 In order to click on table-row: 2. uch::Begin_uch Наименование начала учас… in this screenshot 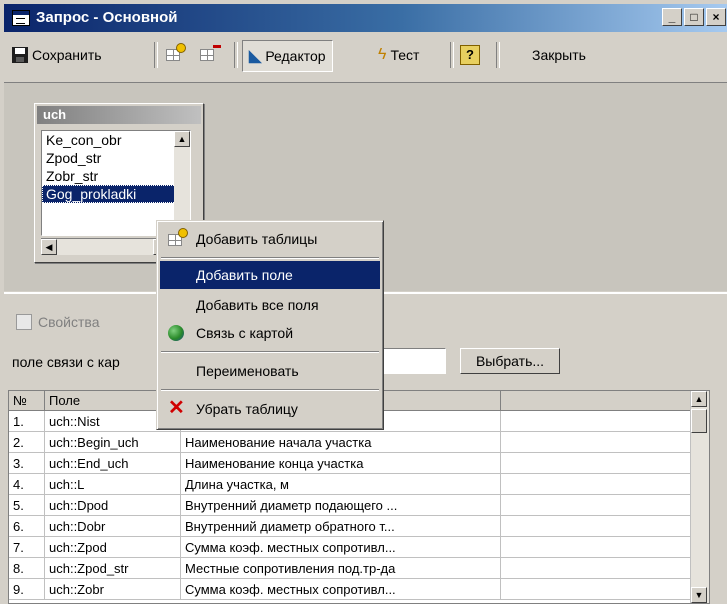, I will do `click(359, 442)`.